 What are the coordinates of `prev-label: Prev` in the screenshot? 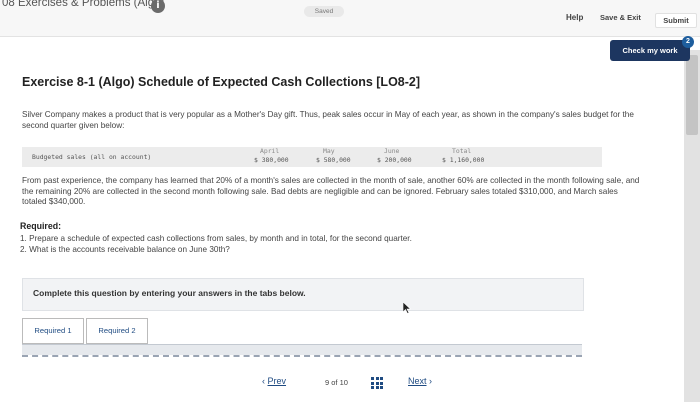 It's located at (277, 381).